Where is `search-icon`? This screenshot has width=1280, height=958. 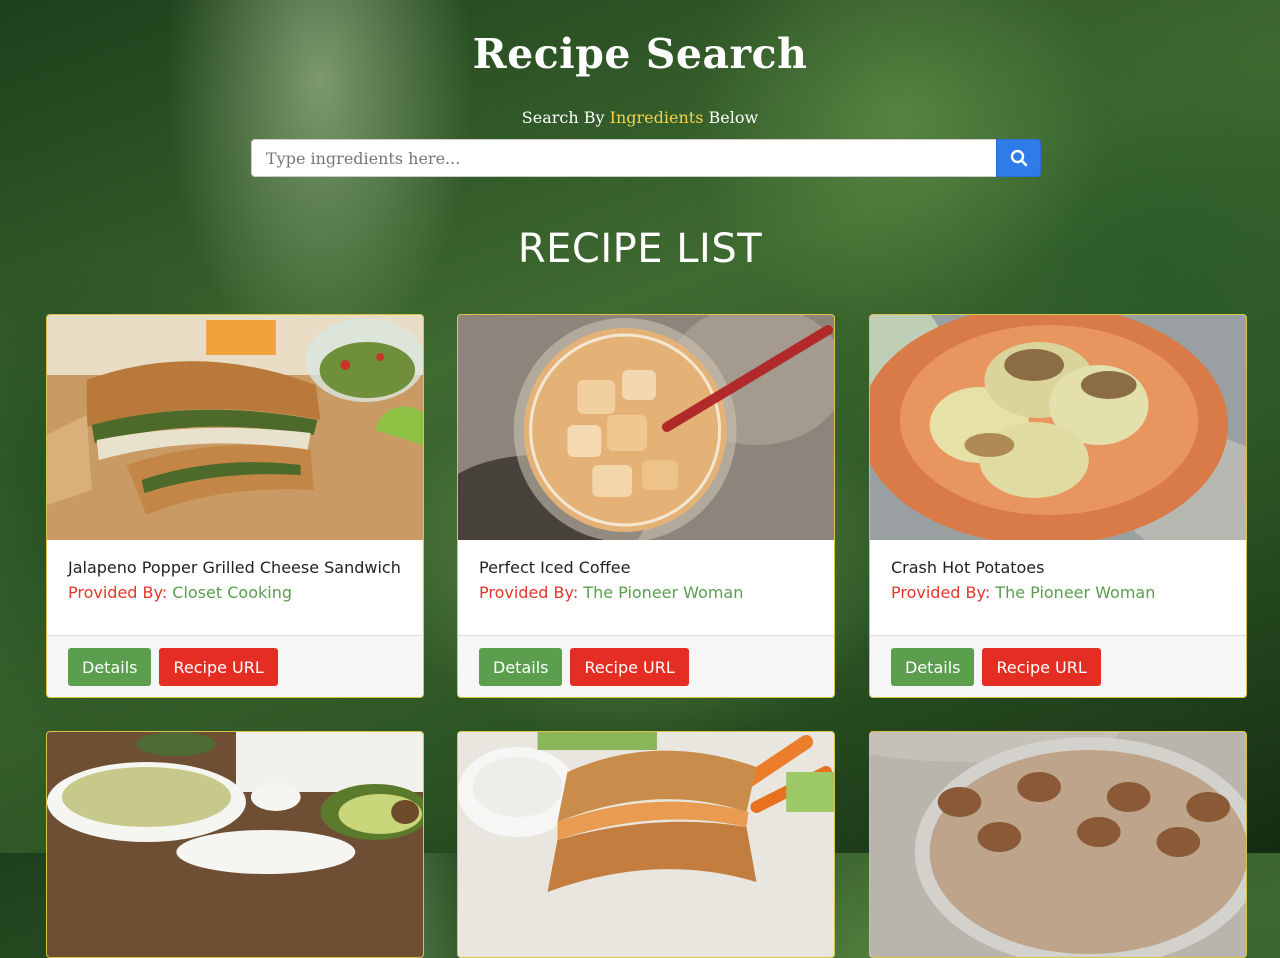 search-icon is located at coordinates (1018, 158).